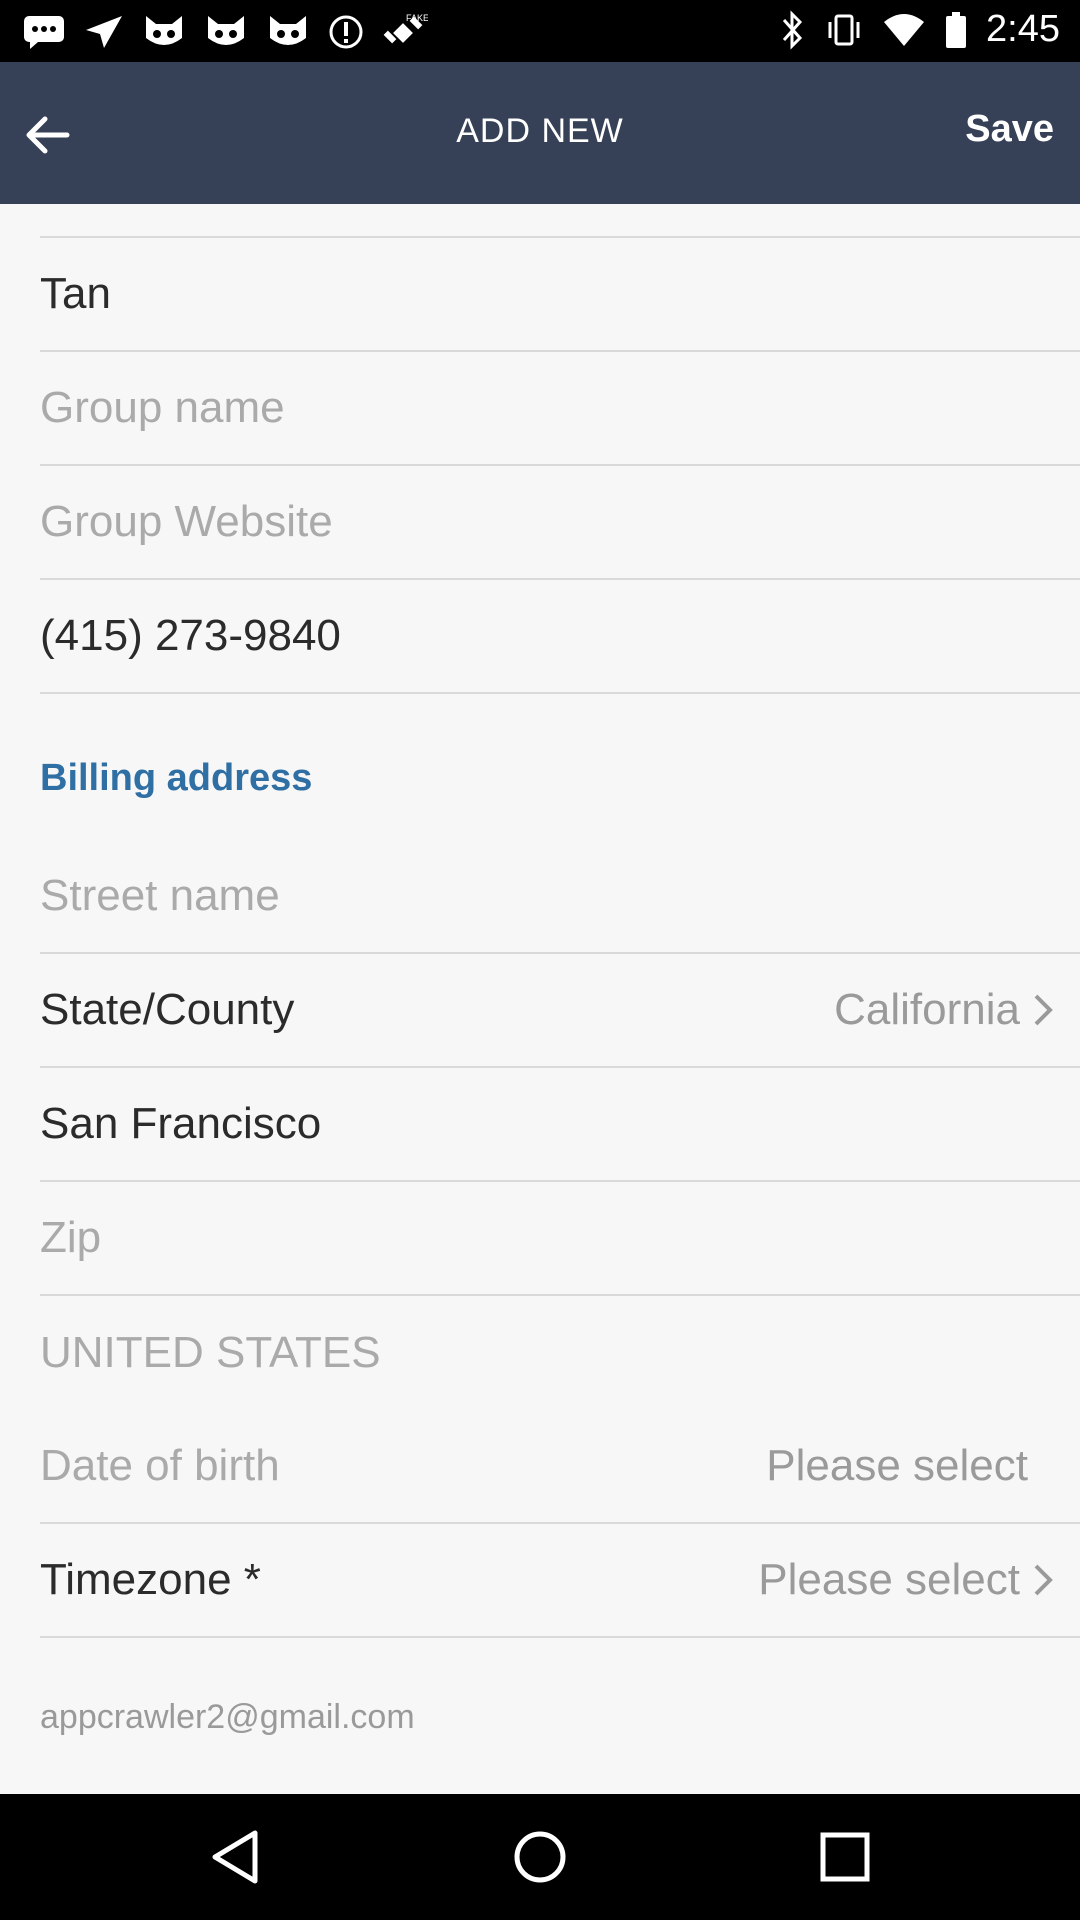 This screenshot has height=1920, width=1080. I want to click on group-name-placeholder: Group name, so click(162, 407).